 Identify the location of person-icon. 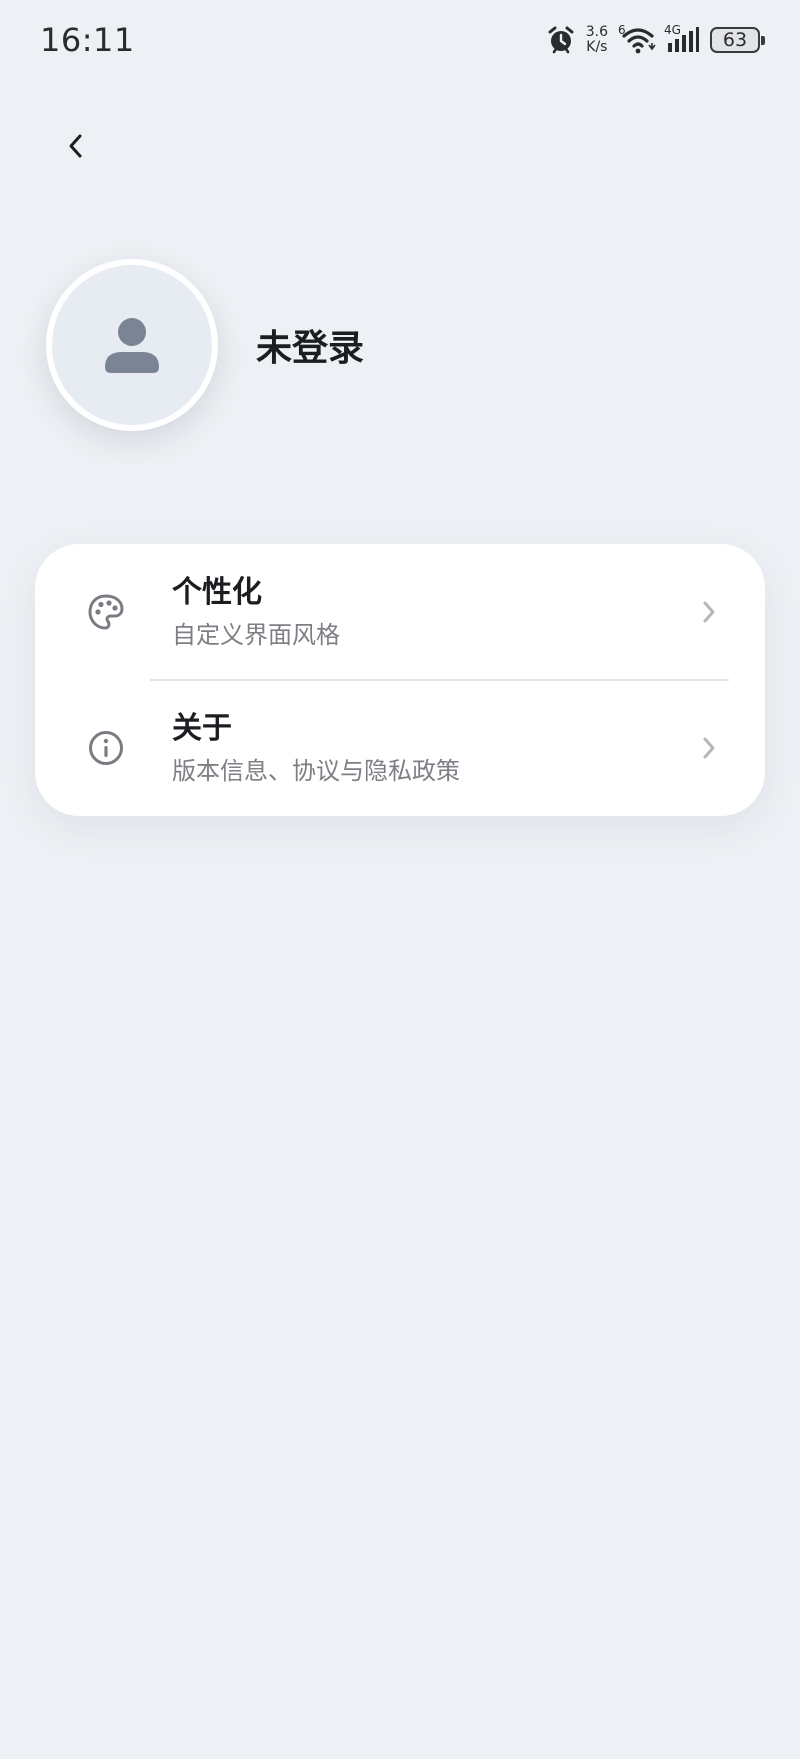
(132, 345).